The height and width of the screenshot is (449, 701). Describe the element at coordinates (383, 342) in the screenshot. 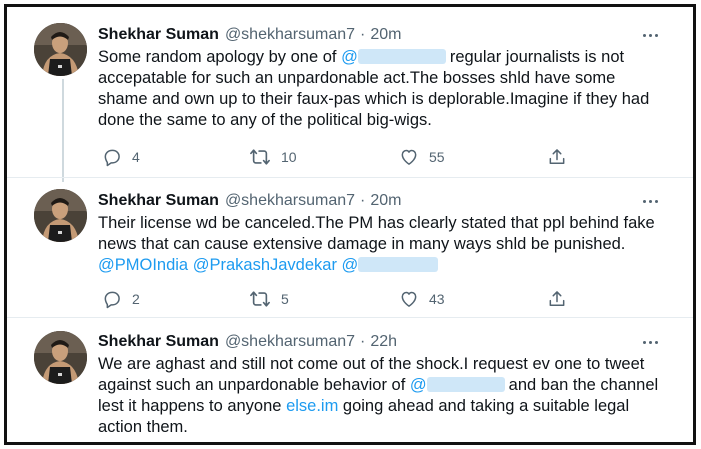

I see `timestamp: 22h` at that location.